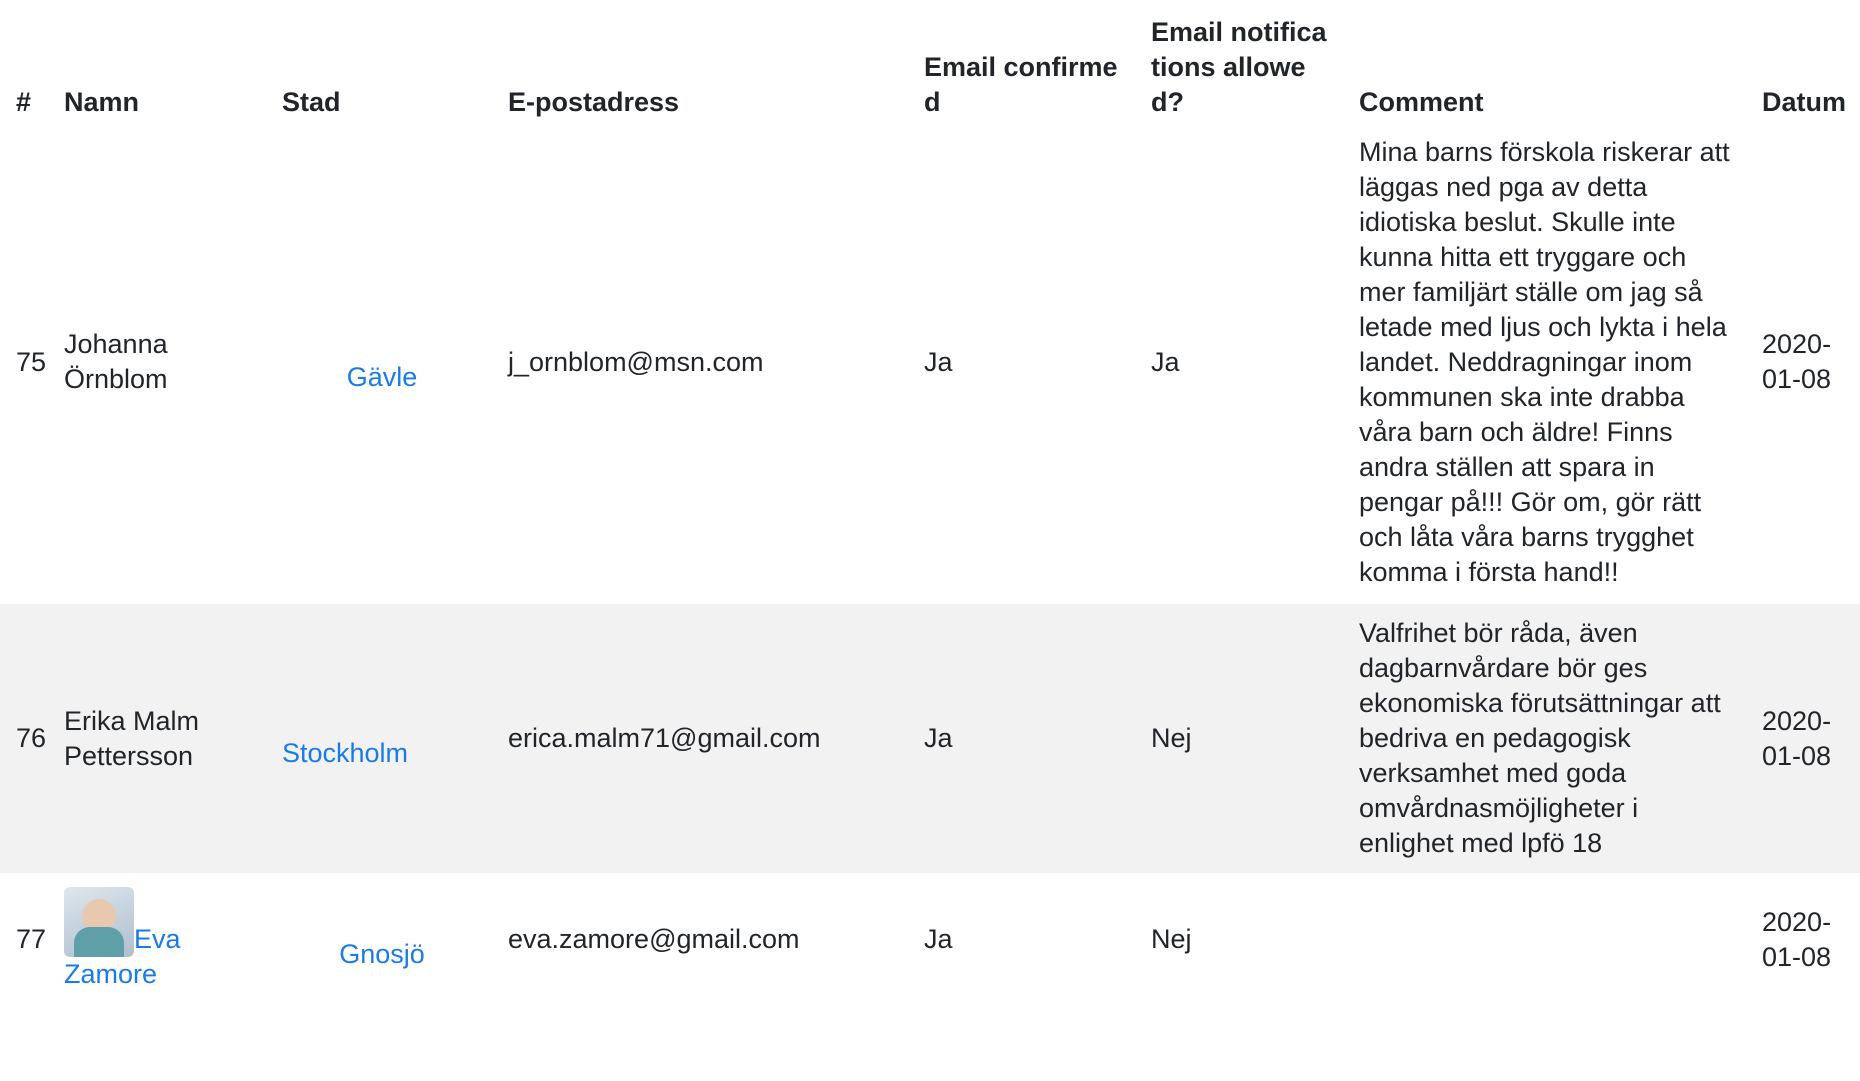 Image resolution: width=1860 pixels, height=1081 pixels. Describe the element at coordinates (24, 102) in the screenshot. I see `header-number: #` at that location.